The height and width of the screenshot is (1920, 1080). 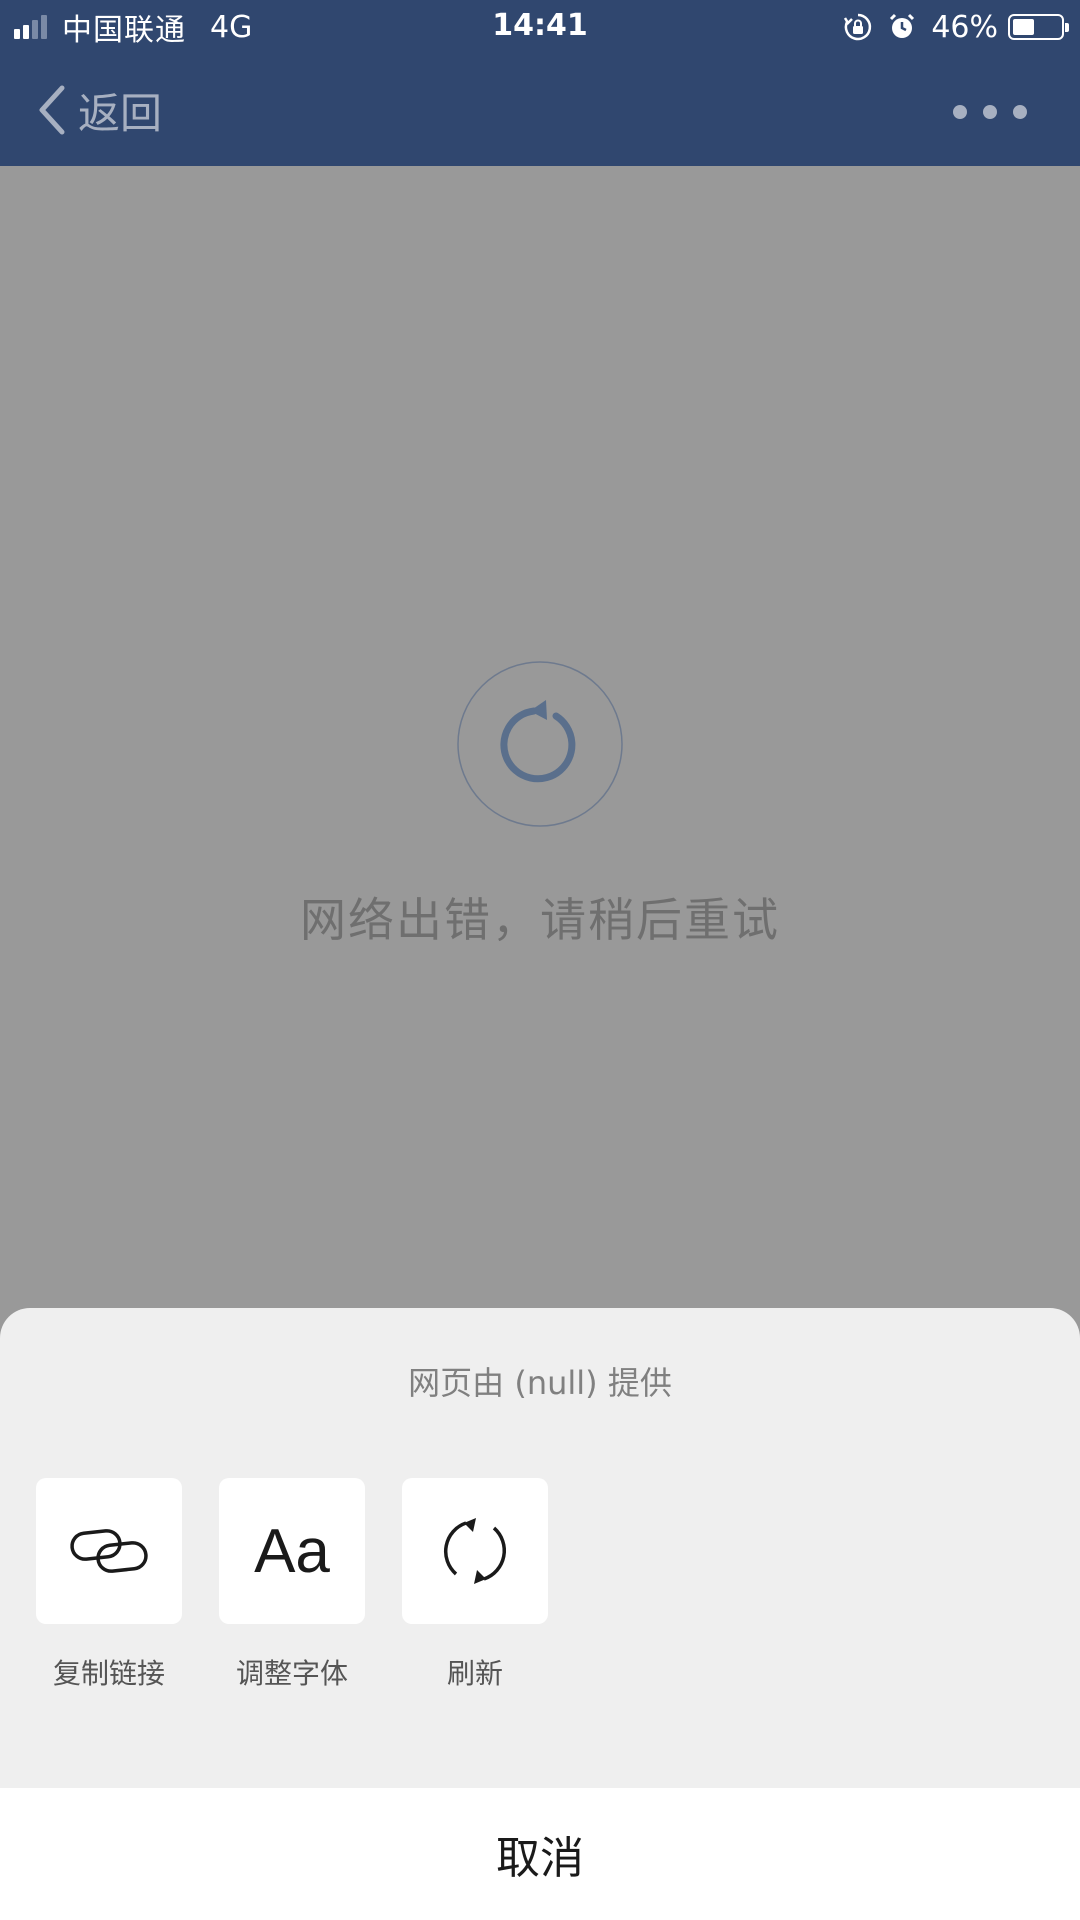 What do you see at coordinates (474, 1673) in the screenshot?
I see `refresh-label: 刷新` at bounding box center [474, 1673].